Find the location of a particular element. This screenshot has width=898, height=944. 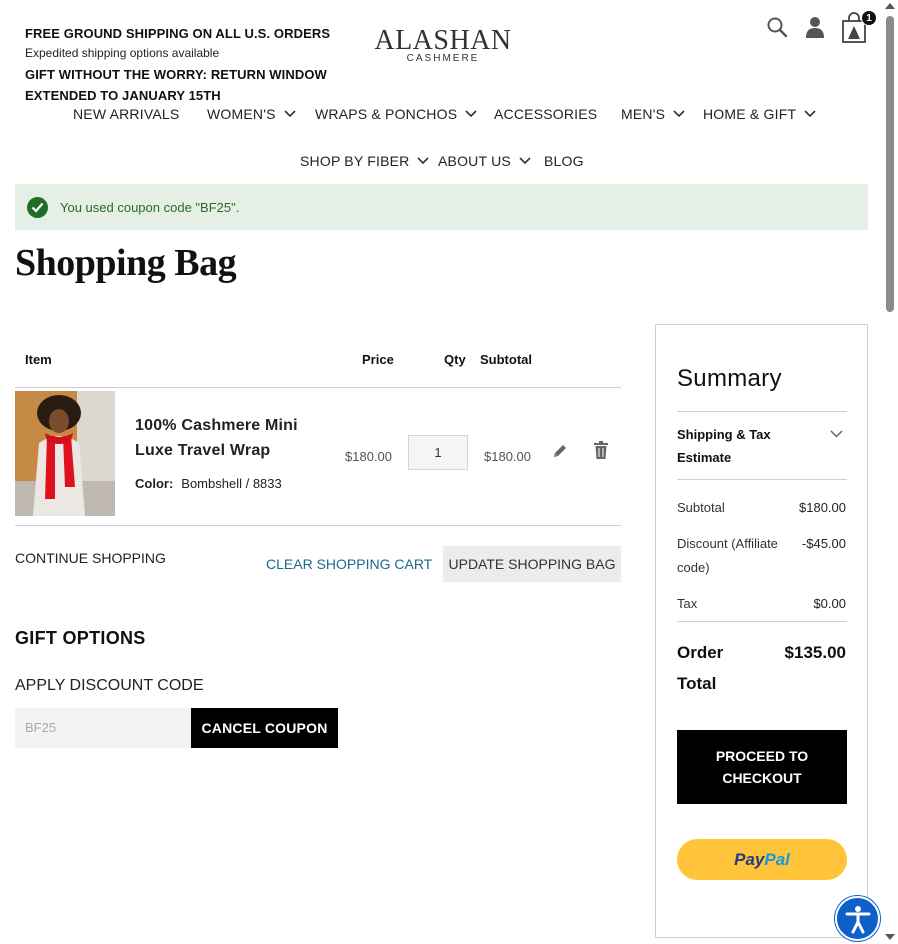

nav-label: ABOUT US is located at coordinates (474, 161).